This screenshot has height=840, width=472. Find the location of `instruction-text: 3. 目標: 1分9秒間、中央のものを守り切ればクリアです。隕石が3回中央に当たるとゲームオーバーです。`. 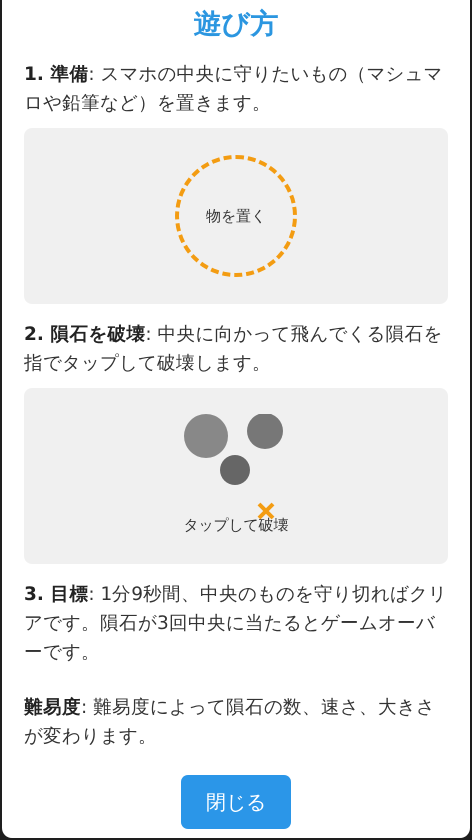

instruction-text: 3. 目標: 1分9秒間、中央のものを守り切ればクリアです。隕石が3回中央に当たるとゲームオーバーです。 is located at coordinates (236, 624).